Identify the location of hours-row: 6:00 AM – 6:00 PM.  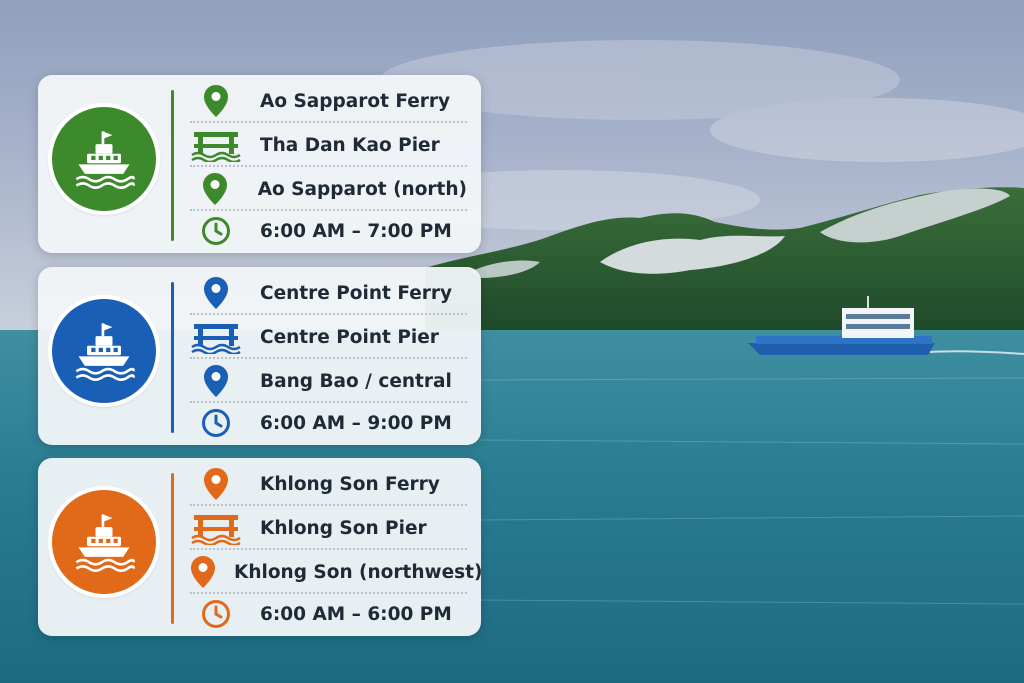
(328, 614).